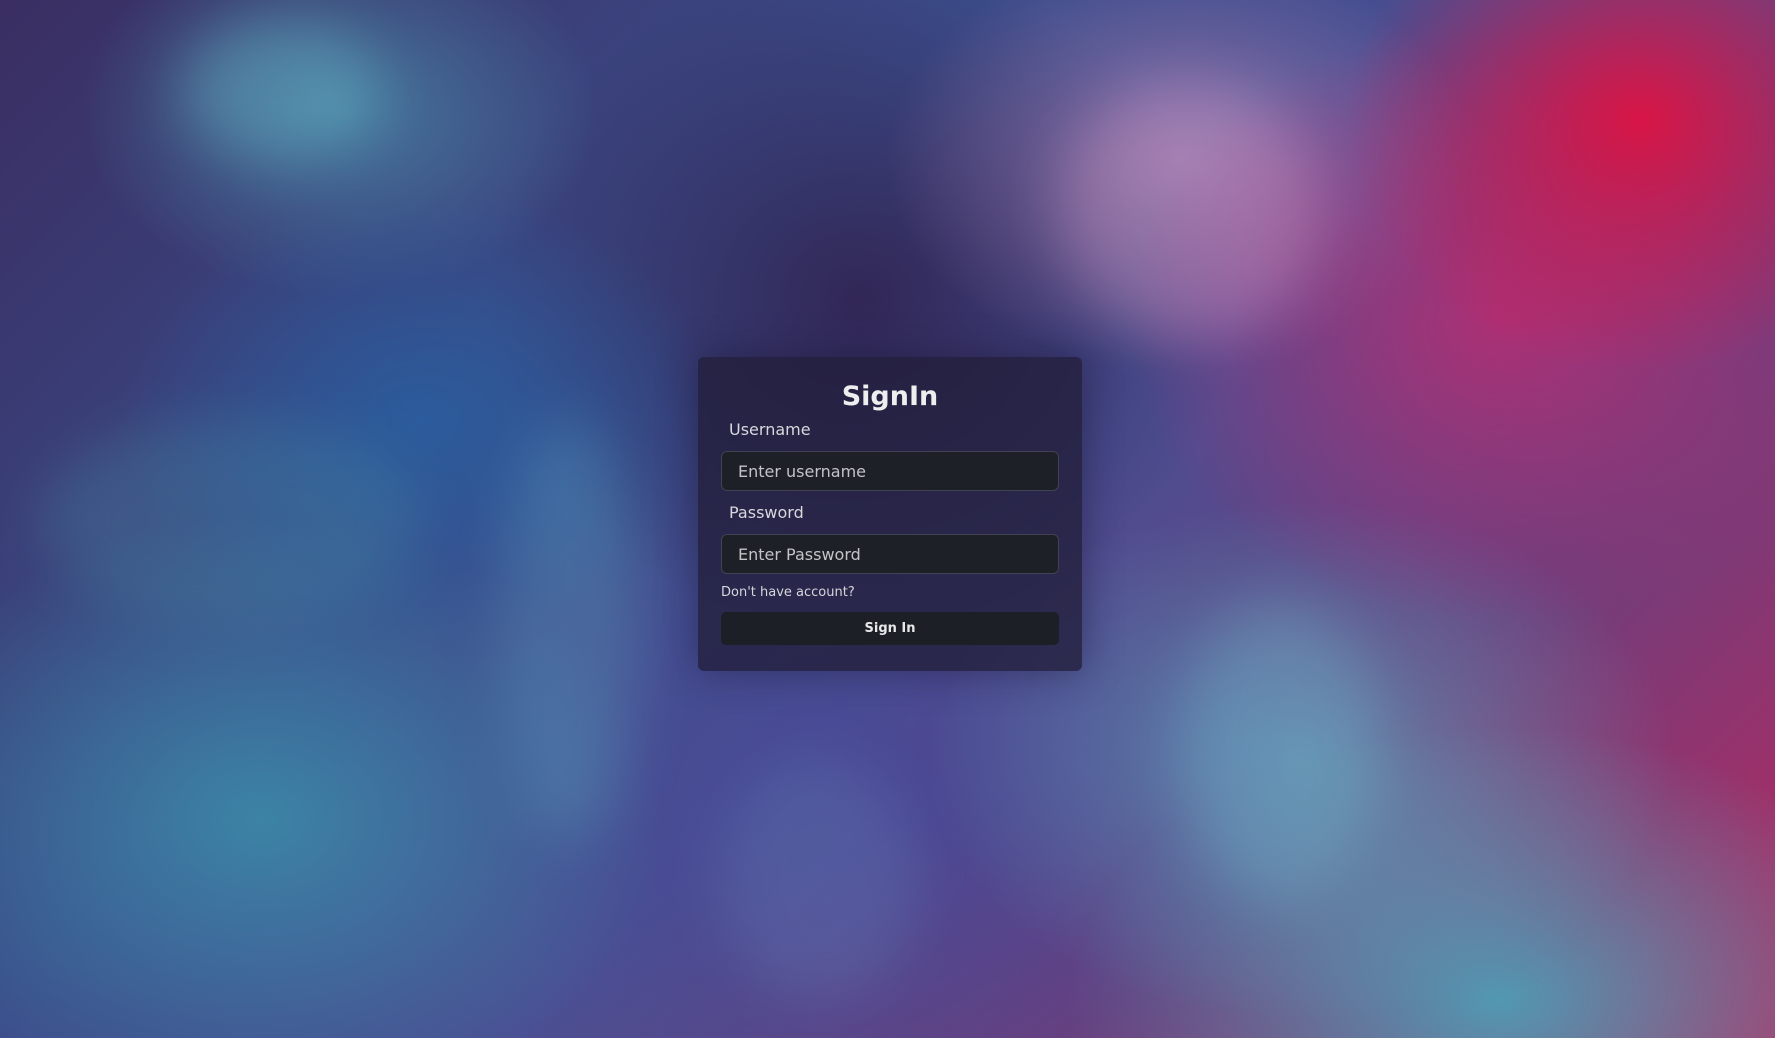 Image resolution: width=1775 pixels, height=1038 pixels. Describe the element at coordinates (788, 593) in the screenshot. I see `signup-link: Don't have account?` at that location.